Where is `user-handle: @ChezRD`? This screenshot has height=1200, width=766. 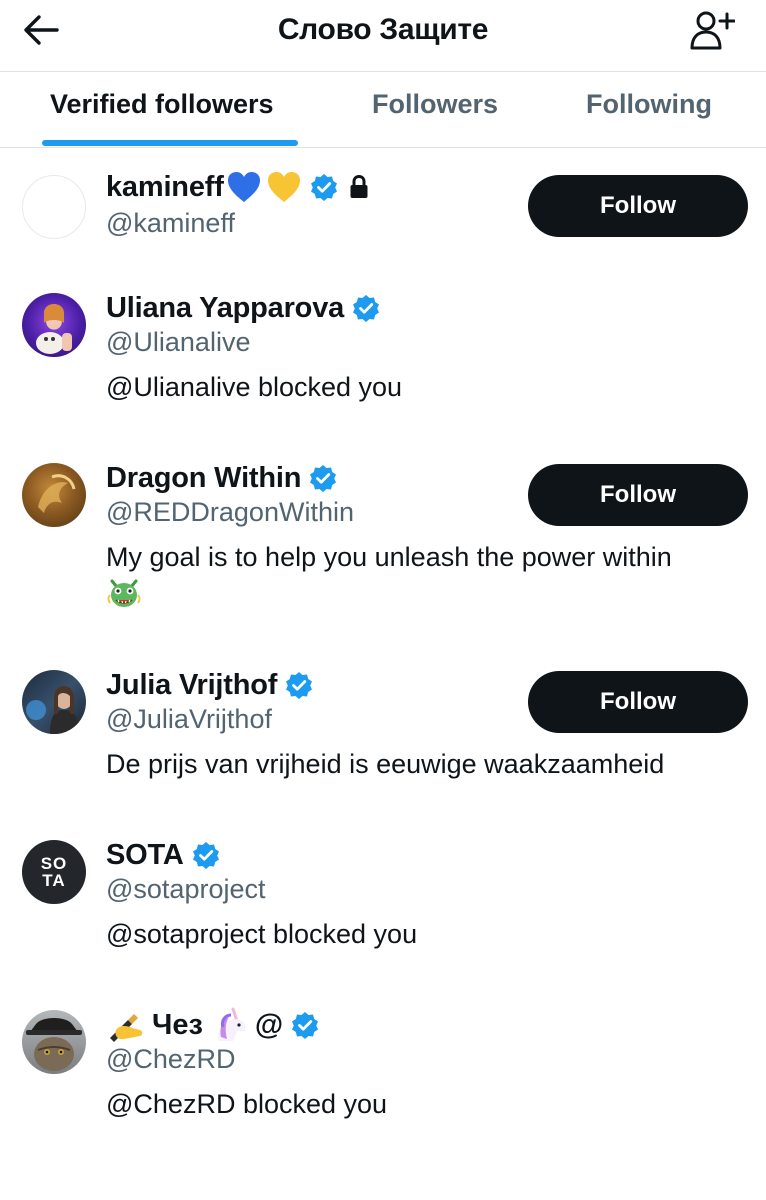
user-handle: @ChezRD is located at coordinates (171, 1059).